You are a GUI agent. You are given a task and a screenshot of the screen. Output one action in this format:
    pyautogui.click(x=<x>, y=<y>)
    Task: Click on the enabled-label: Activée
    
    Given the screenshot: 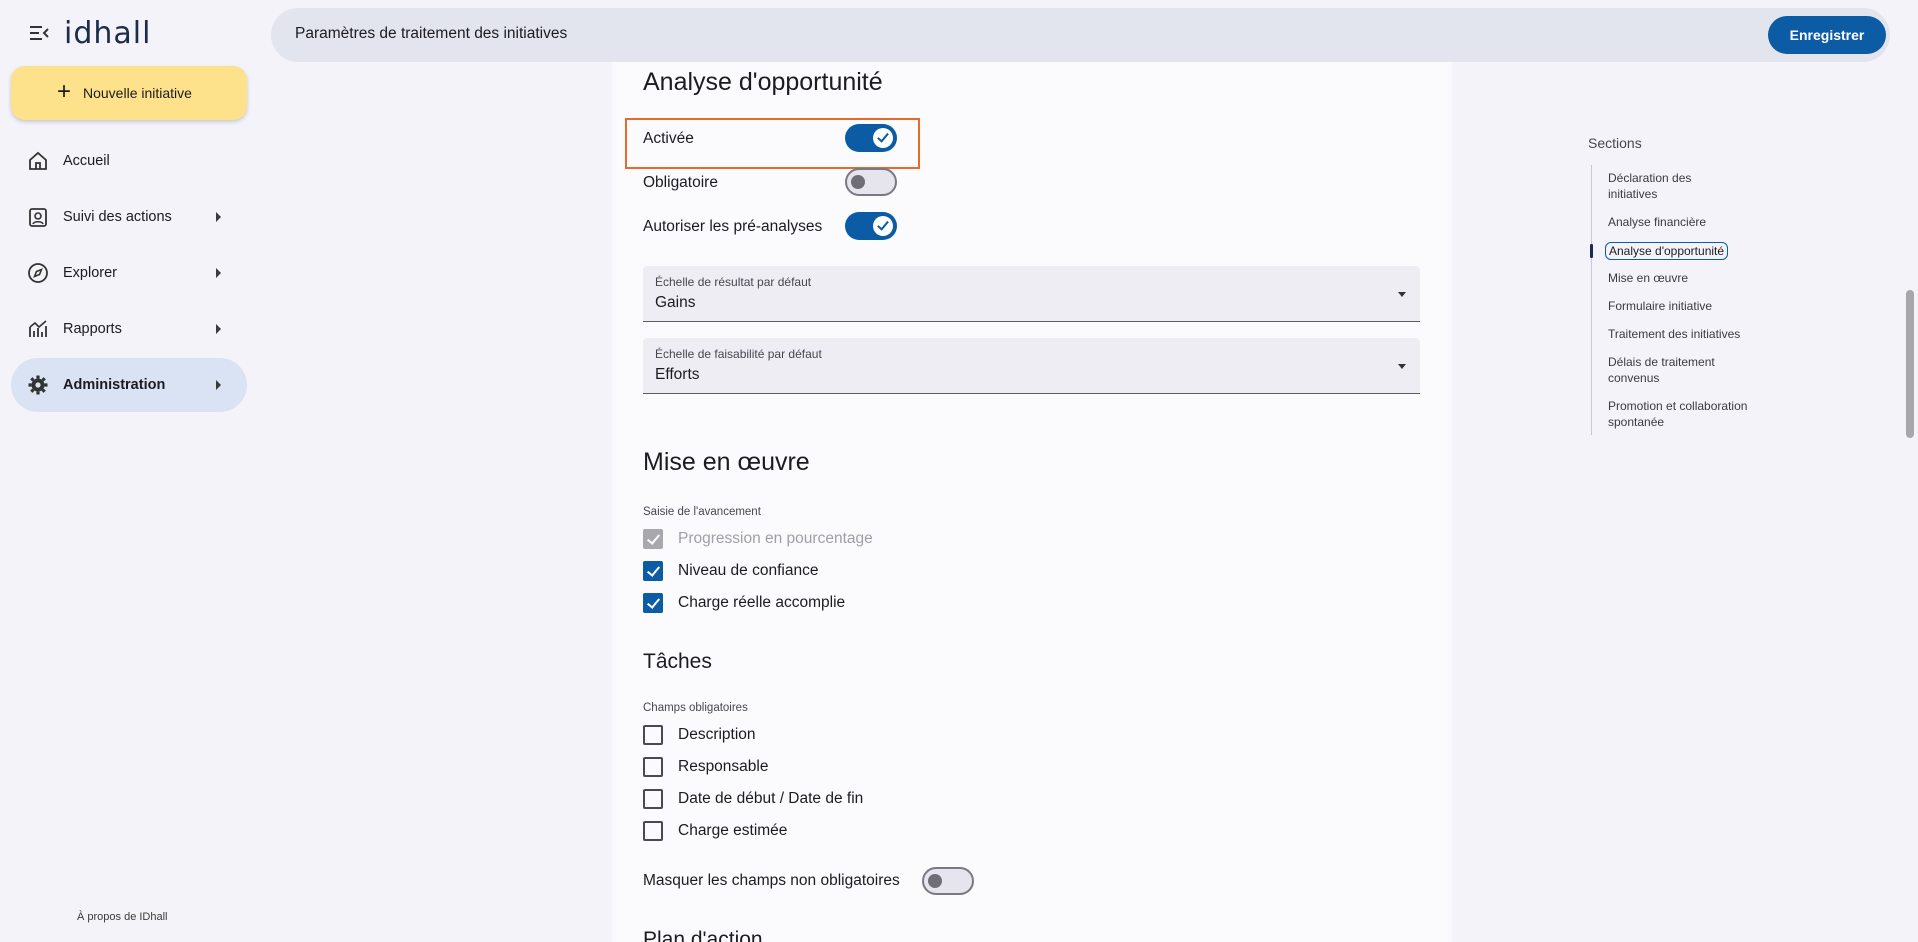 What is the action you would take?
    pyautogui.click(x=668, y=138)
    